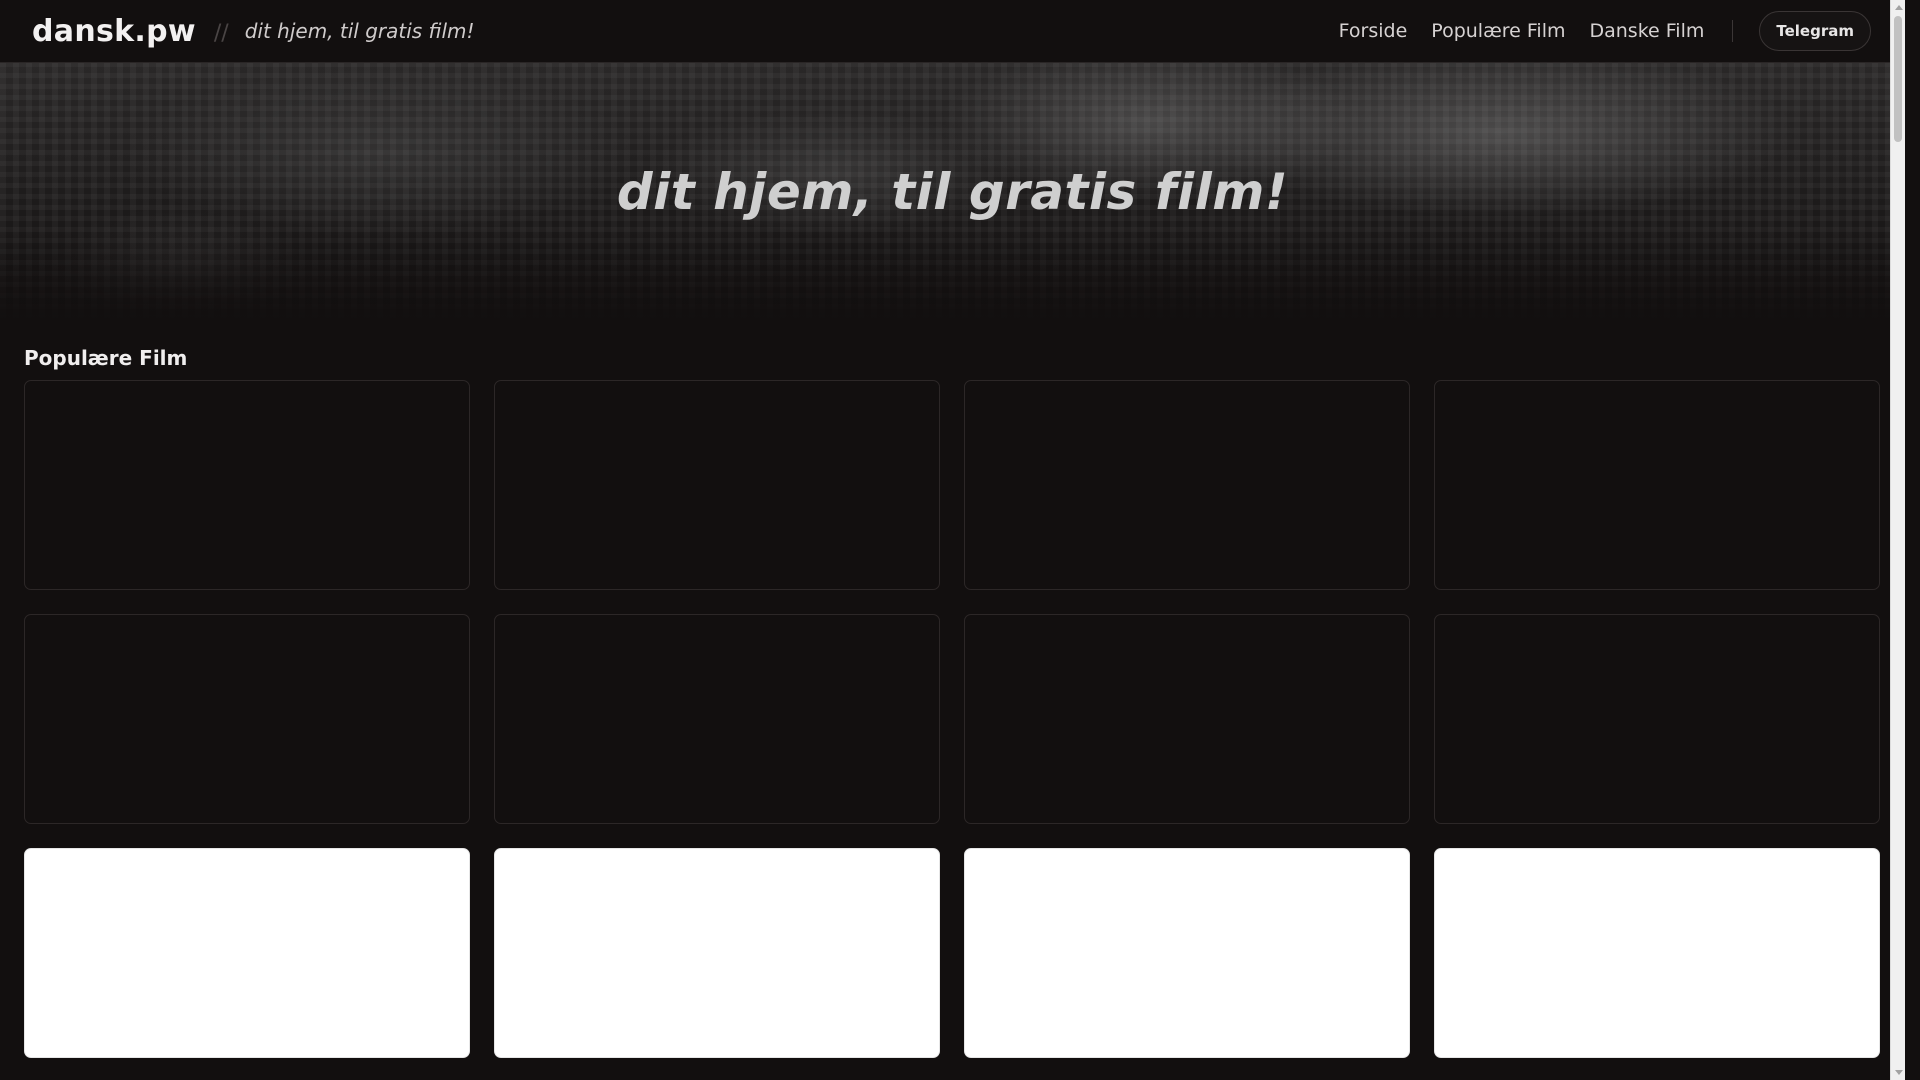 The width and height of the screenshot is (1920, 1080). What do you see at coordinates (1897, 540) in the screenshot?
I see `vertical-scrollbar` at bounding box center [1897, 540].